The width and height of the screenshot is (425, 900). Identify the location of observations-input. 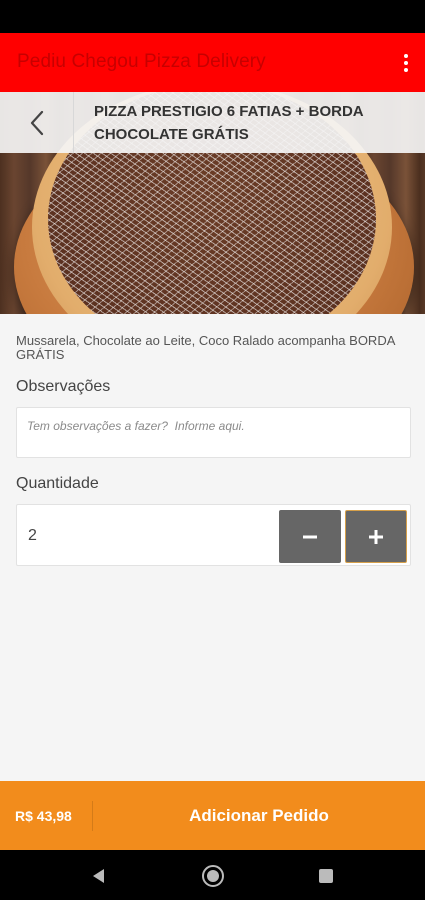
(213, 432).